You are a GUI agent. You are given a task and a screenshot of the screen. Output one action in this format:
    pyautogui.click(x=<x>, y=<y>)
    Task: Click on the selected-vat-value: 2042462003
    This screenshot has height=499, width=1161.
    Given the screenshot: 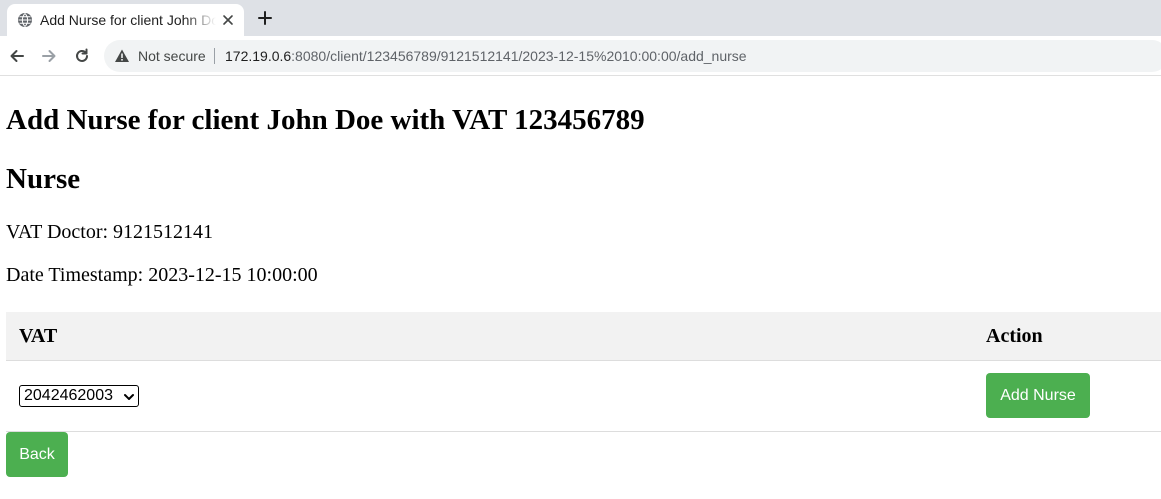 What is the action you would take?
    pyautogui.click(x=68, y=395)
    